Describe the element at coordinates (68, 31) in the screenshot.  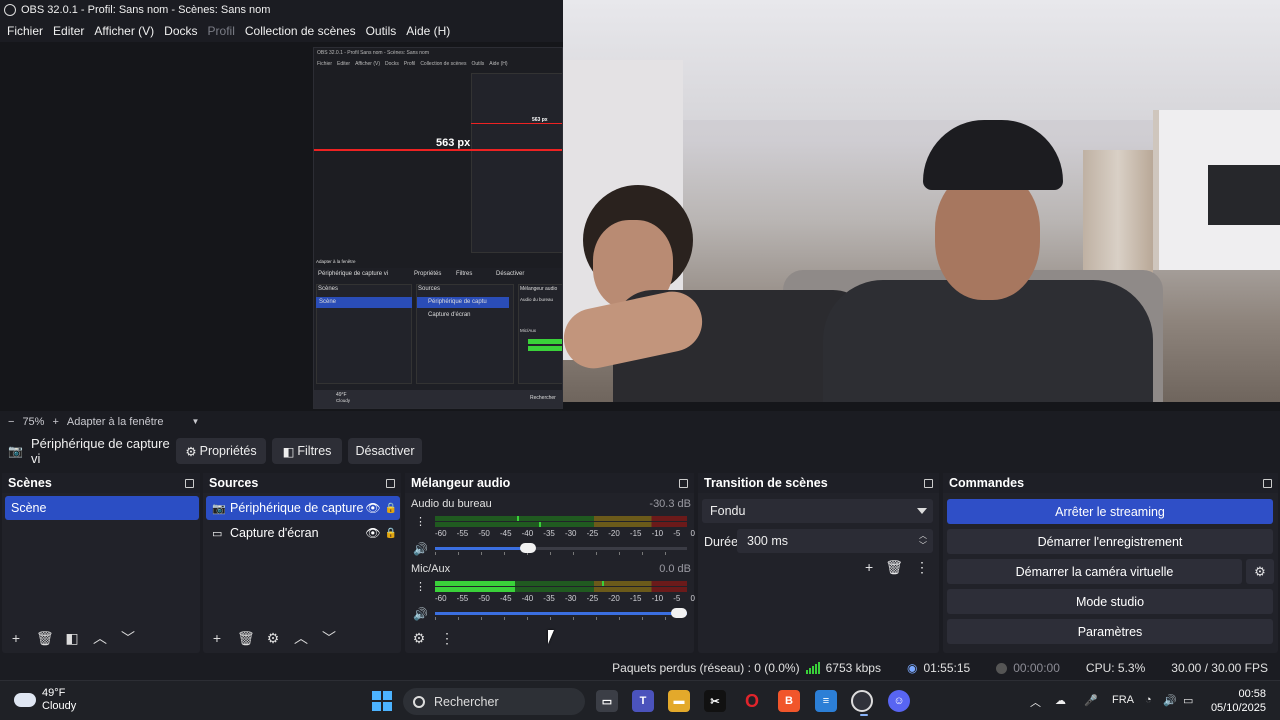
I see `menu-edit: Editer` at that location.